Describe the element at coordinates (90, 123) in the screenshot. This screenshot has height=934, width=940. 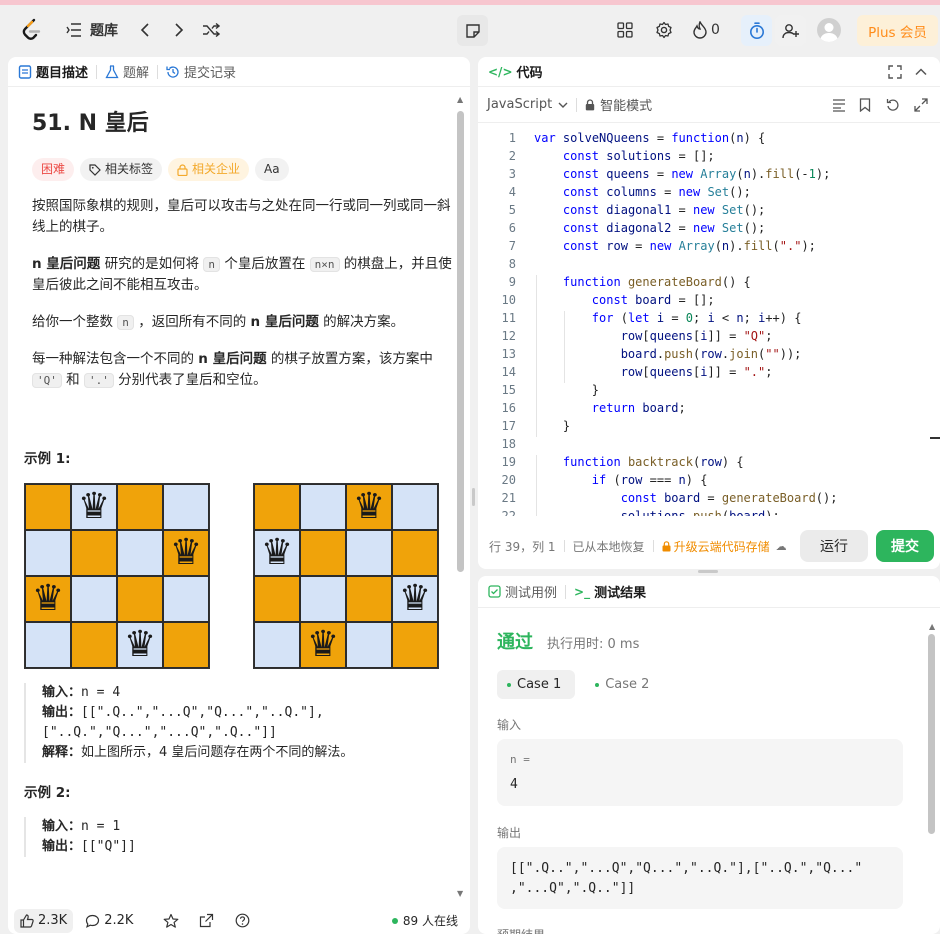
I see `problem-title: 51. N 皇后` at that location.